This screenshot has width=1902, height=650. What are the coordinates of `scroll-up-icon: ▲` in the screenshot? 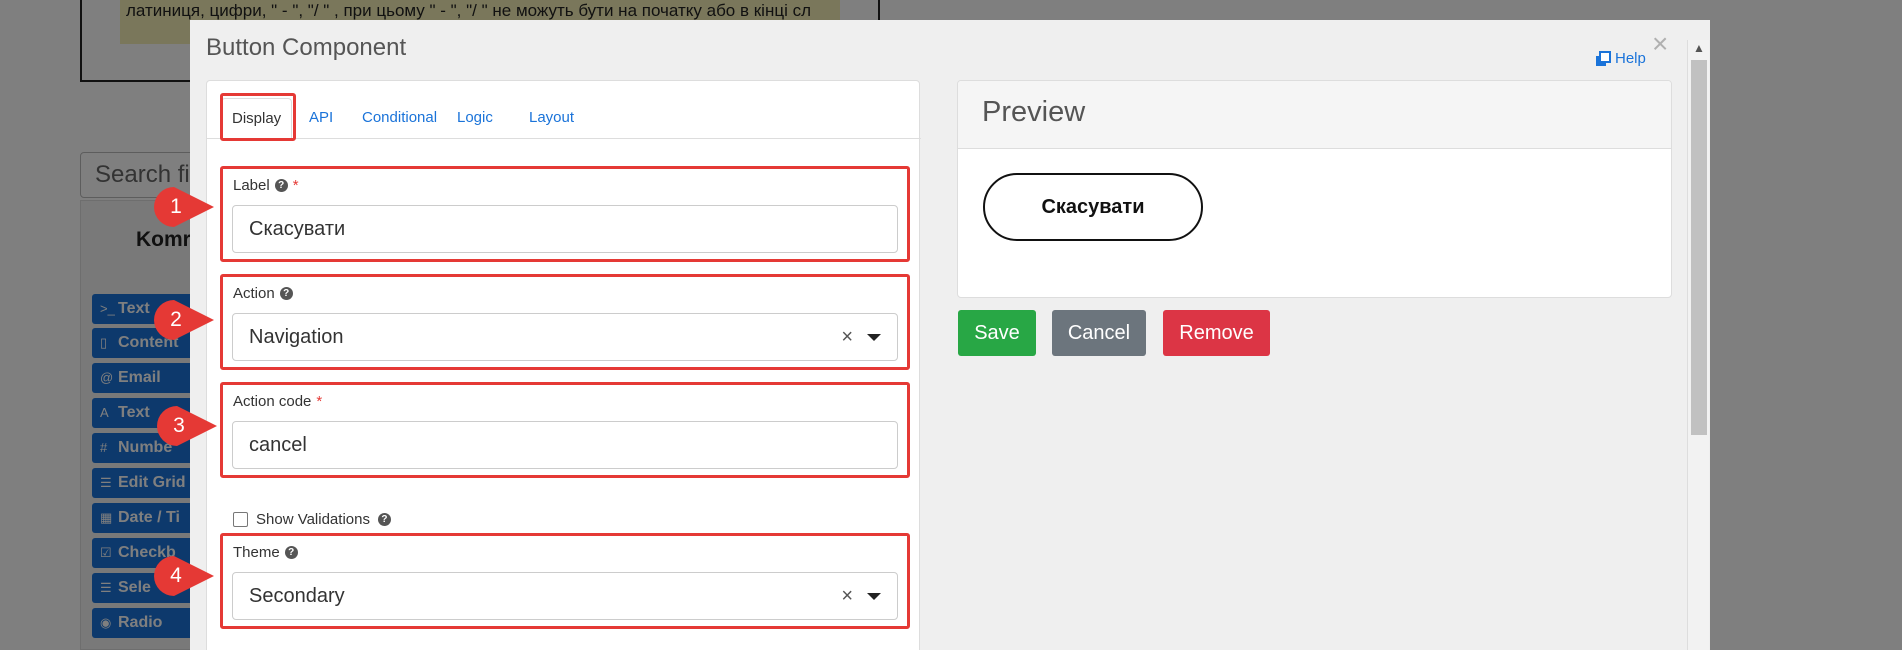 It's located at (1699, 48).